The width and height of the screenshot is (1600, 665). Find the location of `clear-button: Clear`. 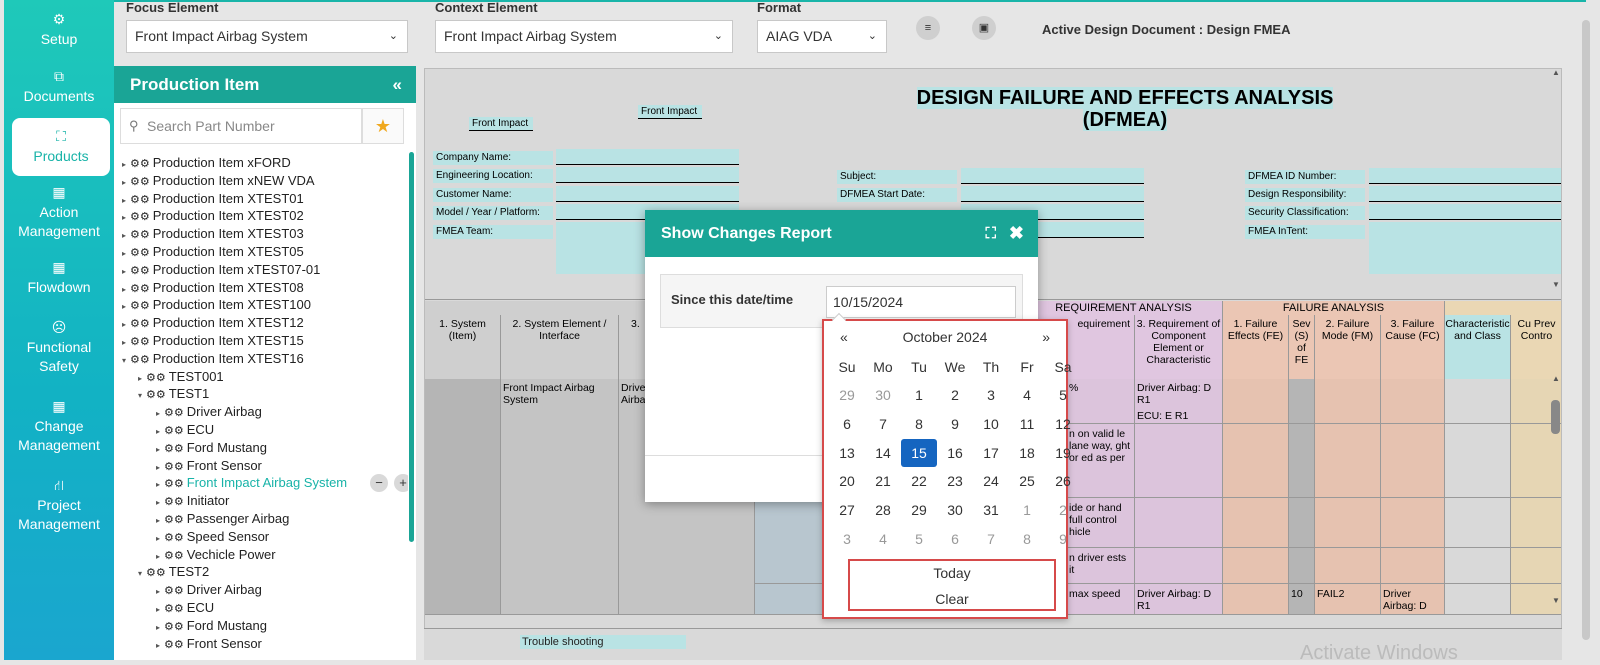

clear-button: Clear is located at coordinates (952, 599).